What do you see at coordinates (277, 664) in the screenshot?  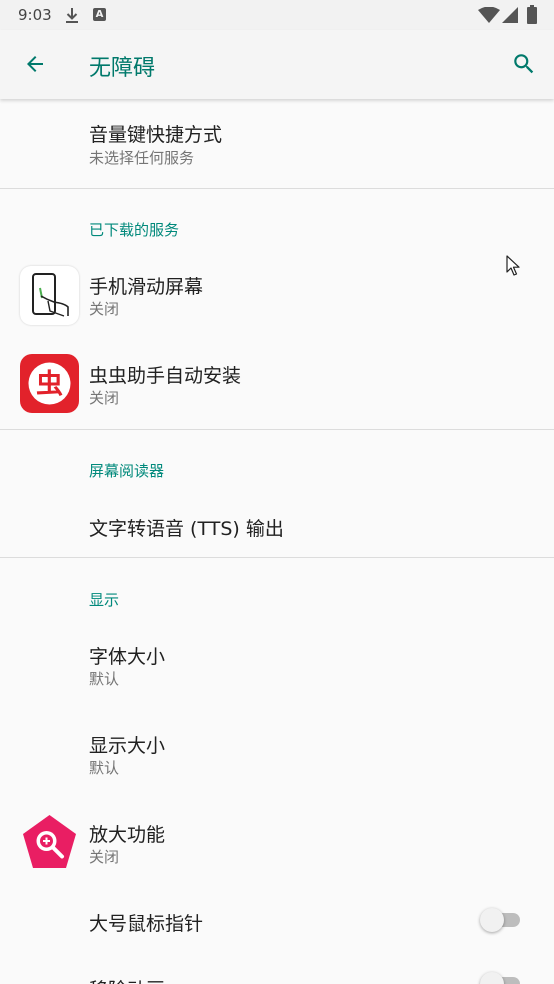 I see `pref-font-size: 字体大小 默认` at bounding box center [277, 664].